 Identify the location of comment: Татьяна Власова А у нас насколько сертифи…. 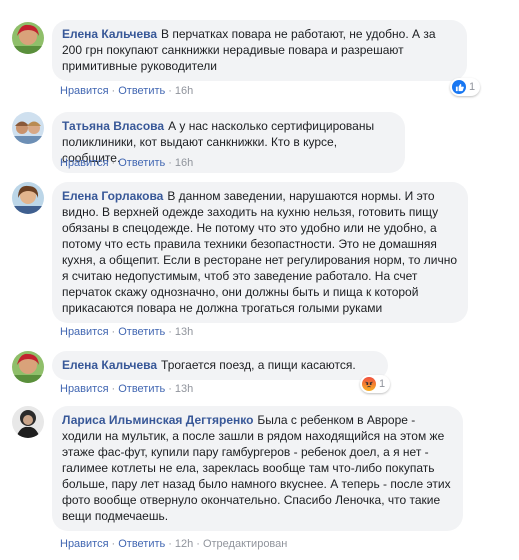
(259, 140).